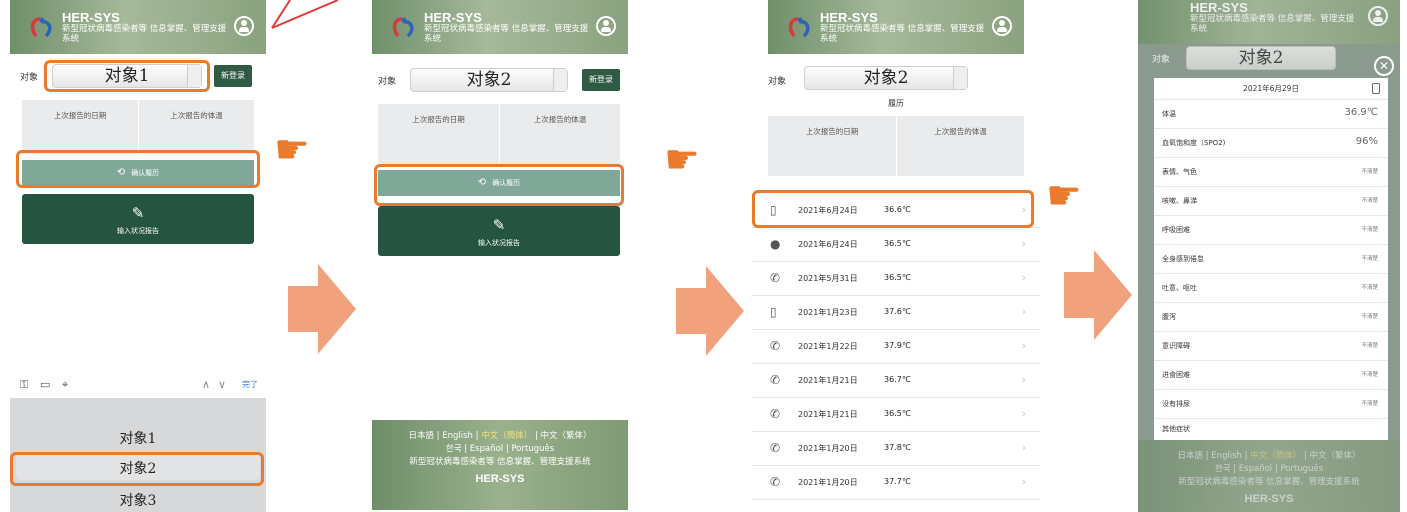 The image size is (1407, 512). What do you see at coordinates (65, 385) in the screenshot?
I see `location-pin-icon: ⌖` at bounding box center [65, 385].